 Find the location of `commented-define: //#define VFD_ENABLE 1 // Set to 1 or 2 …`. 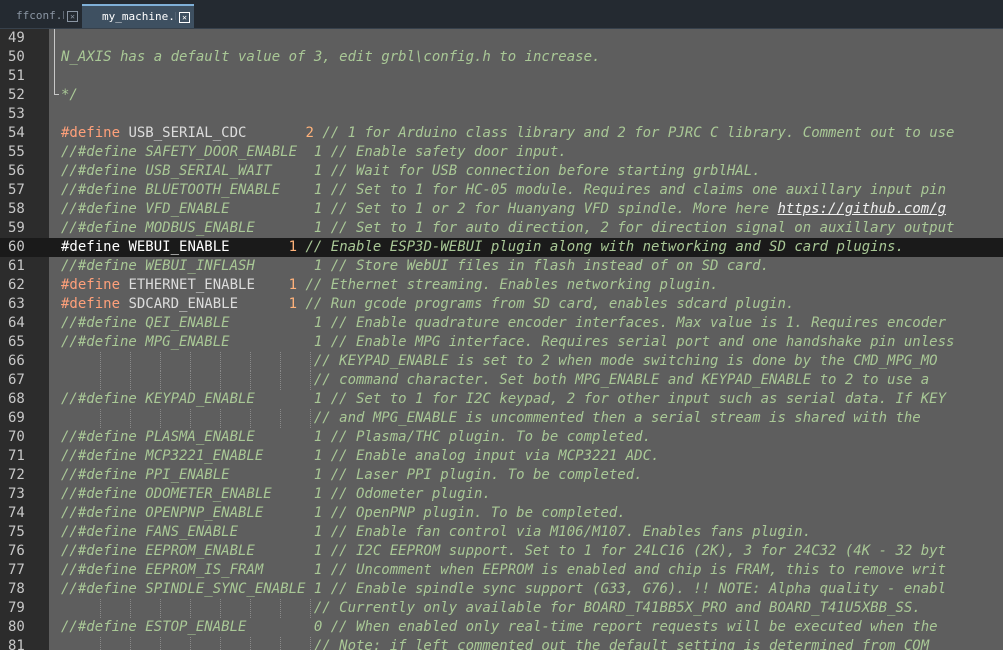

commented-define: //#define VFD_ENABLE 1 // Set to 1 or 2 … is located at coordinates (419, 209).